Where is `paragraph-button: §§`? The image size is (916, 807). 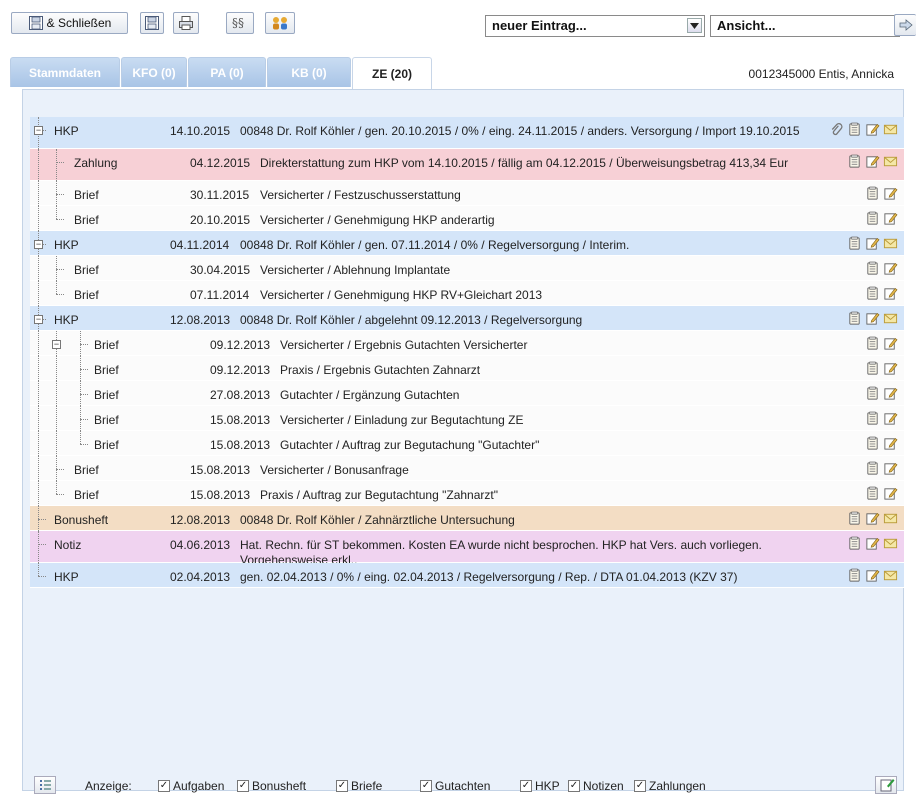 paragraph-button: §§ is located at coordinates (240, 23).